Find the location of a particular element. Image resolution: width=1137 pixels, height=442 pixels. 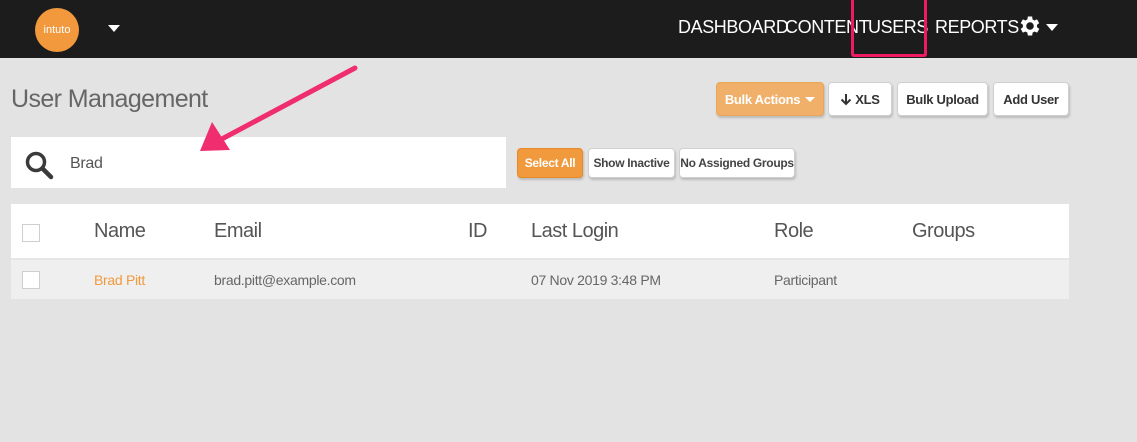

annotation-arrow-icon is located at coordinates (279, 108).